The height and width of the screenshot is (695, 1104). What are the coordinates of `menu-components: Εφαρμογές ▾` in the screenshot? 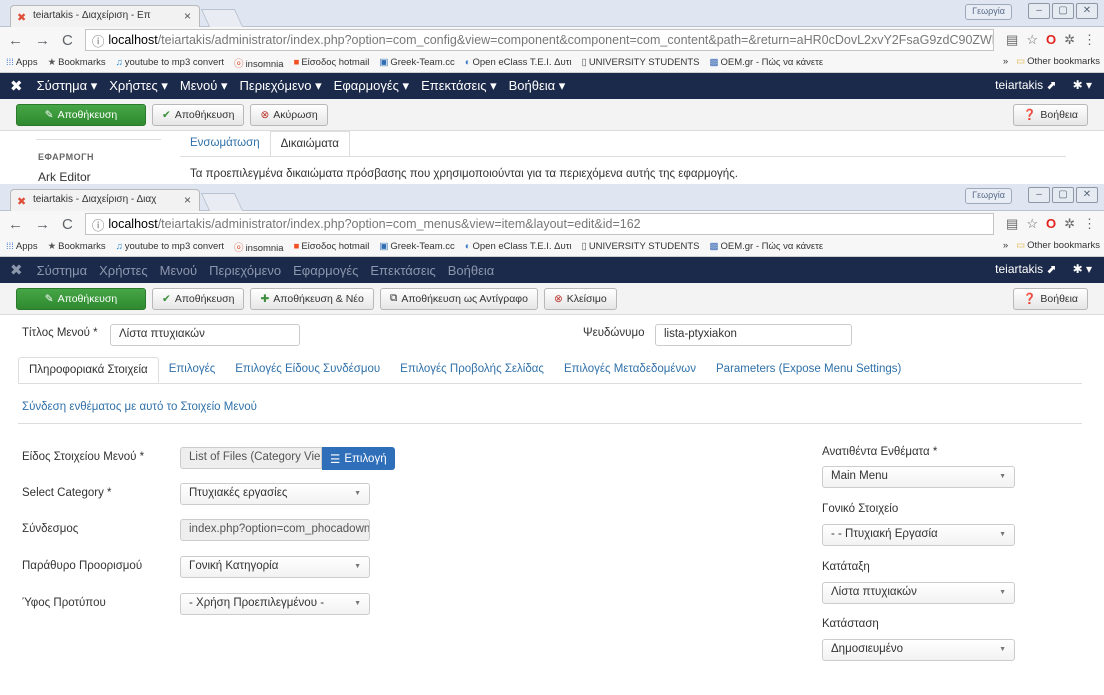 It's located at (371, 86).